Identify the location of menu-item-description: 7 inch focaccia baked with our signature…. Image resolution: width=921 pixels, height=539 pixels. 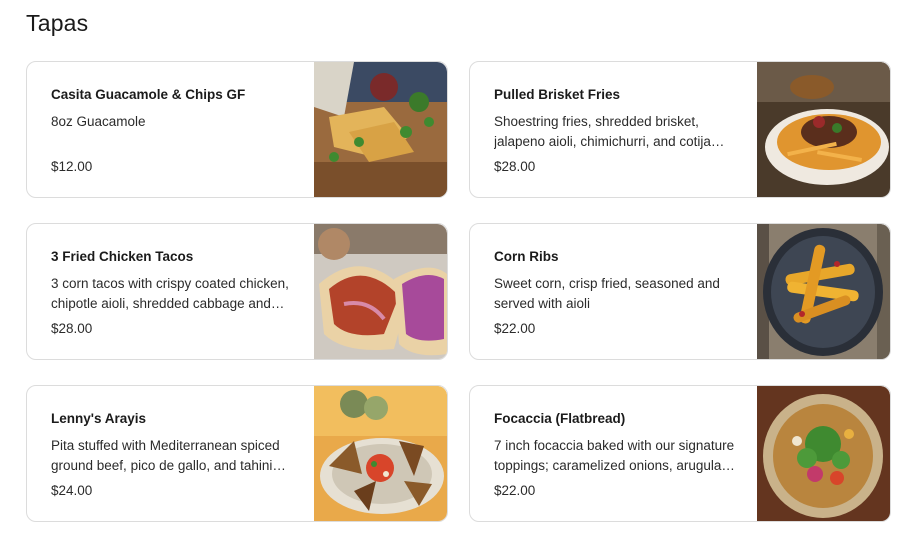
(614, 455).